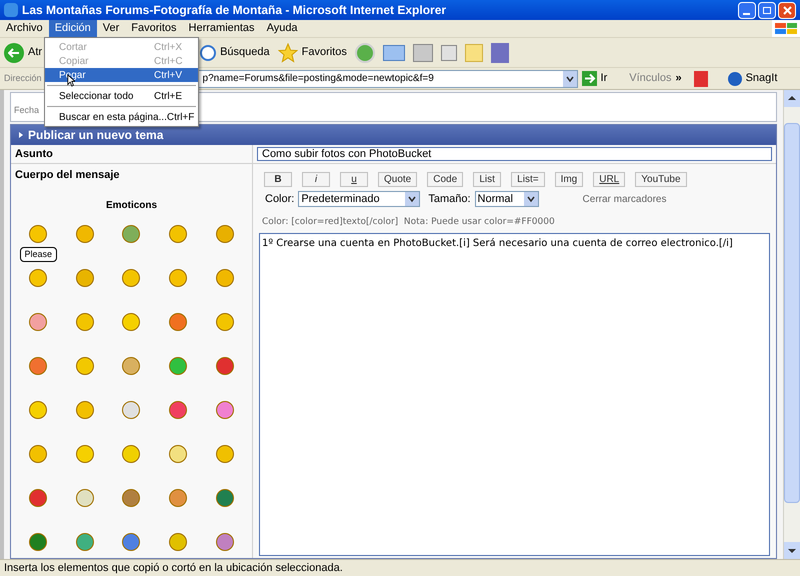  What do you see at coordinates (792, 313) in the screenshot?
I see `scroll-thumb` at bounding box center [792, 313].